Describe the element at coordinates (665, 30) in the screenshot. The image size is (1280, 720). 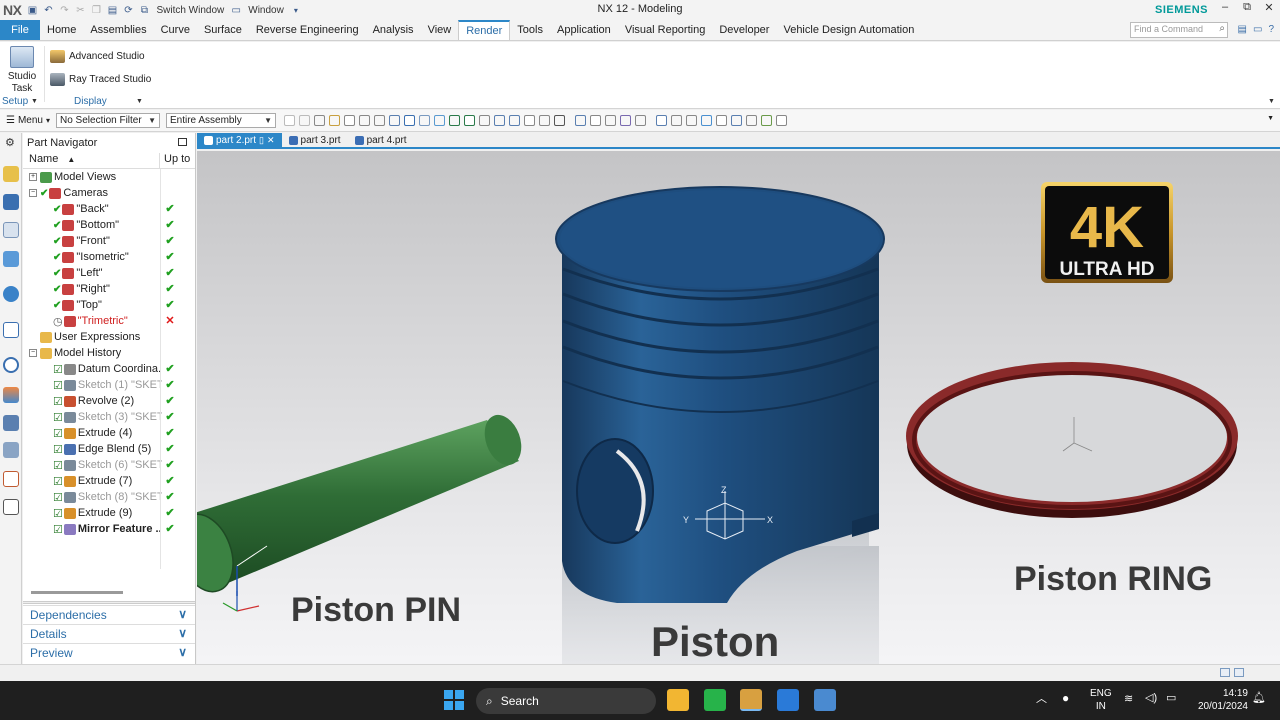
I see `tab-visual-reporting: Visual Reporting` at that location.